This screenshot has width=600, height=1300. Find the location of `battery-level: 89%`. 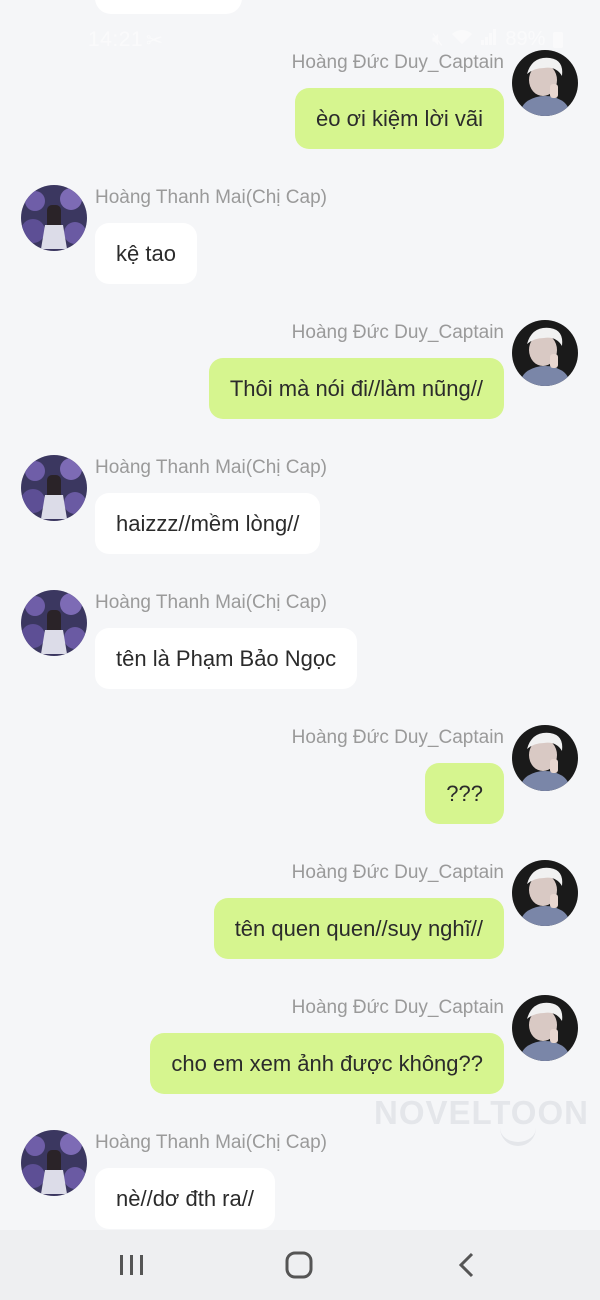

battery-level: 89% is located at coordinates (525, 39).